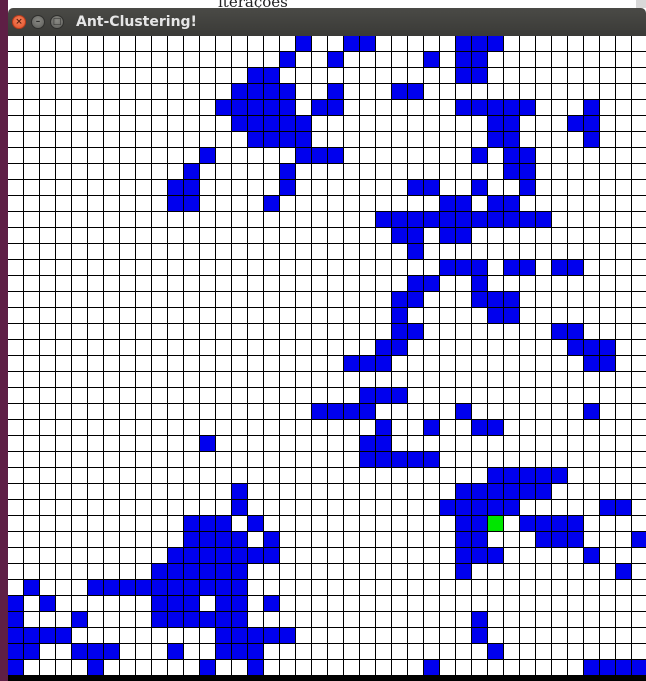  I want to click on close-button: ×, so click(19, 22).